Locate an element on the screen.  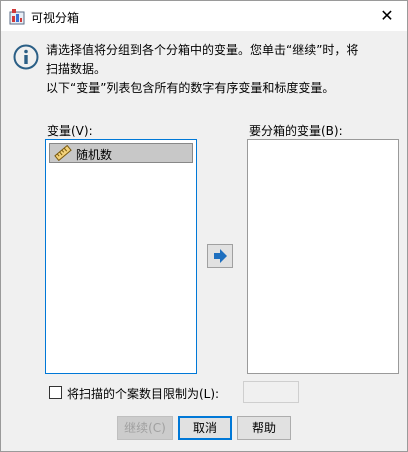
instructions-line: 请选择值将分组到各个分箱中的变量。您单击“继续”时，将 is located at coordinates (202, 50).